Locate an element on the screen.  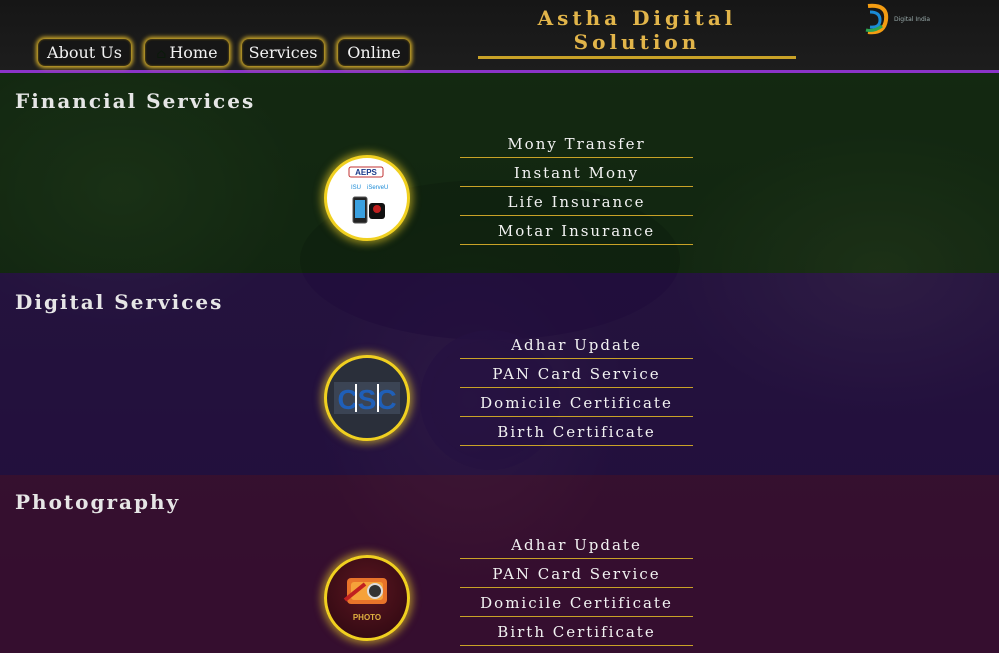
photo-icon: PHOTO is located at coordinates (365, 600).